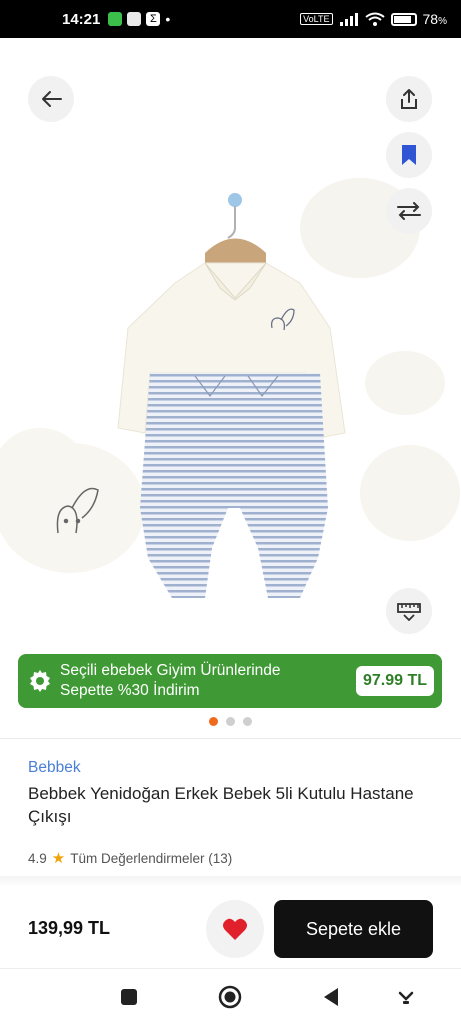 This screenshot has width=461, height=1024. I want to click on section-shadow, so click(230, 882).